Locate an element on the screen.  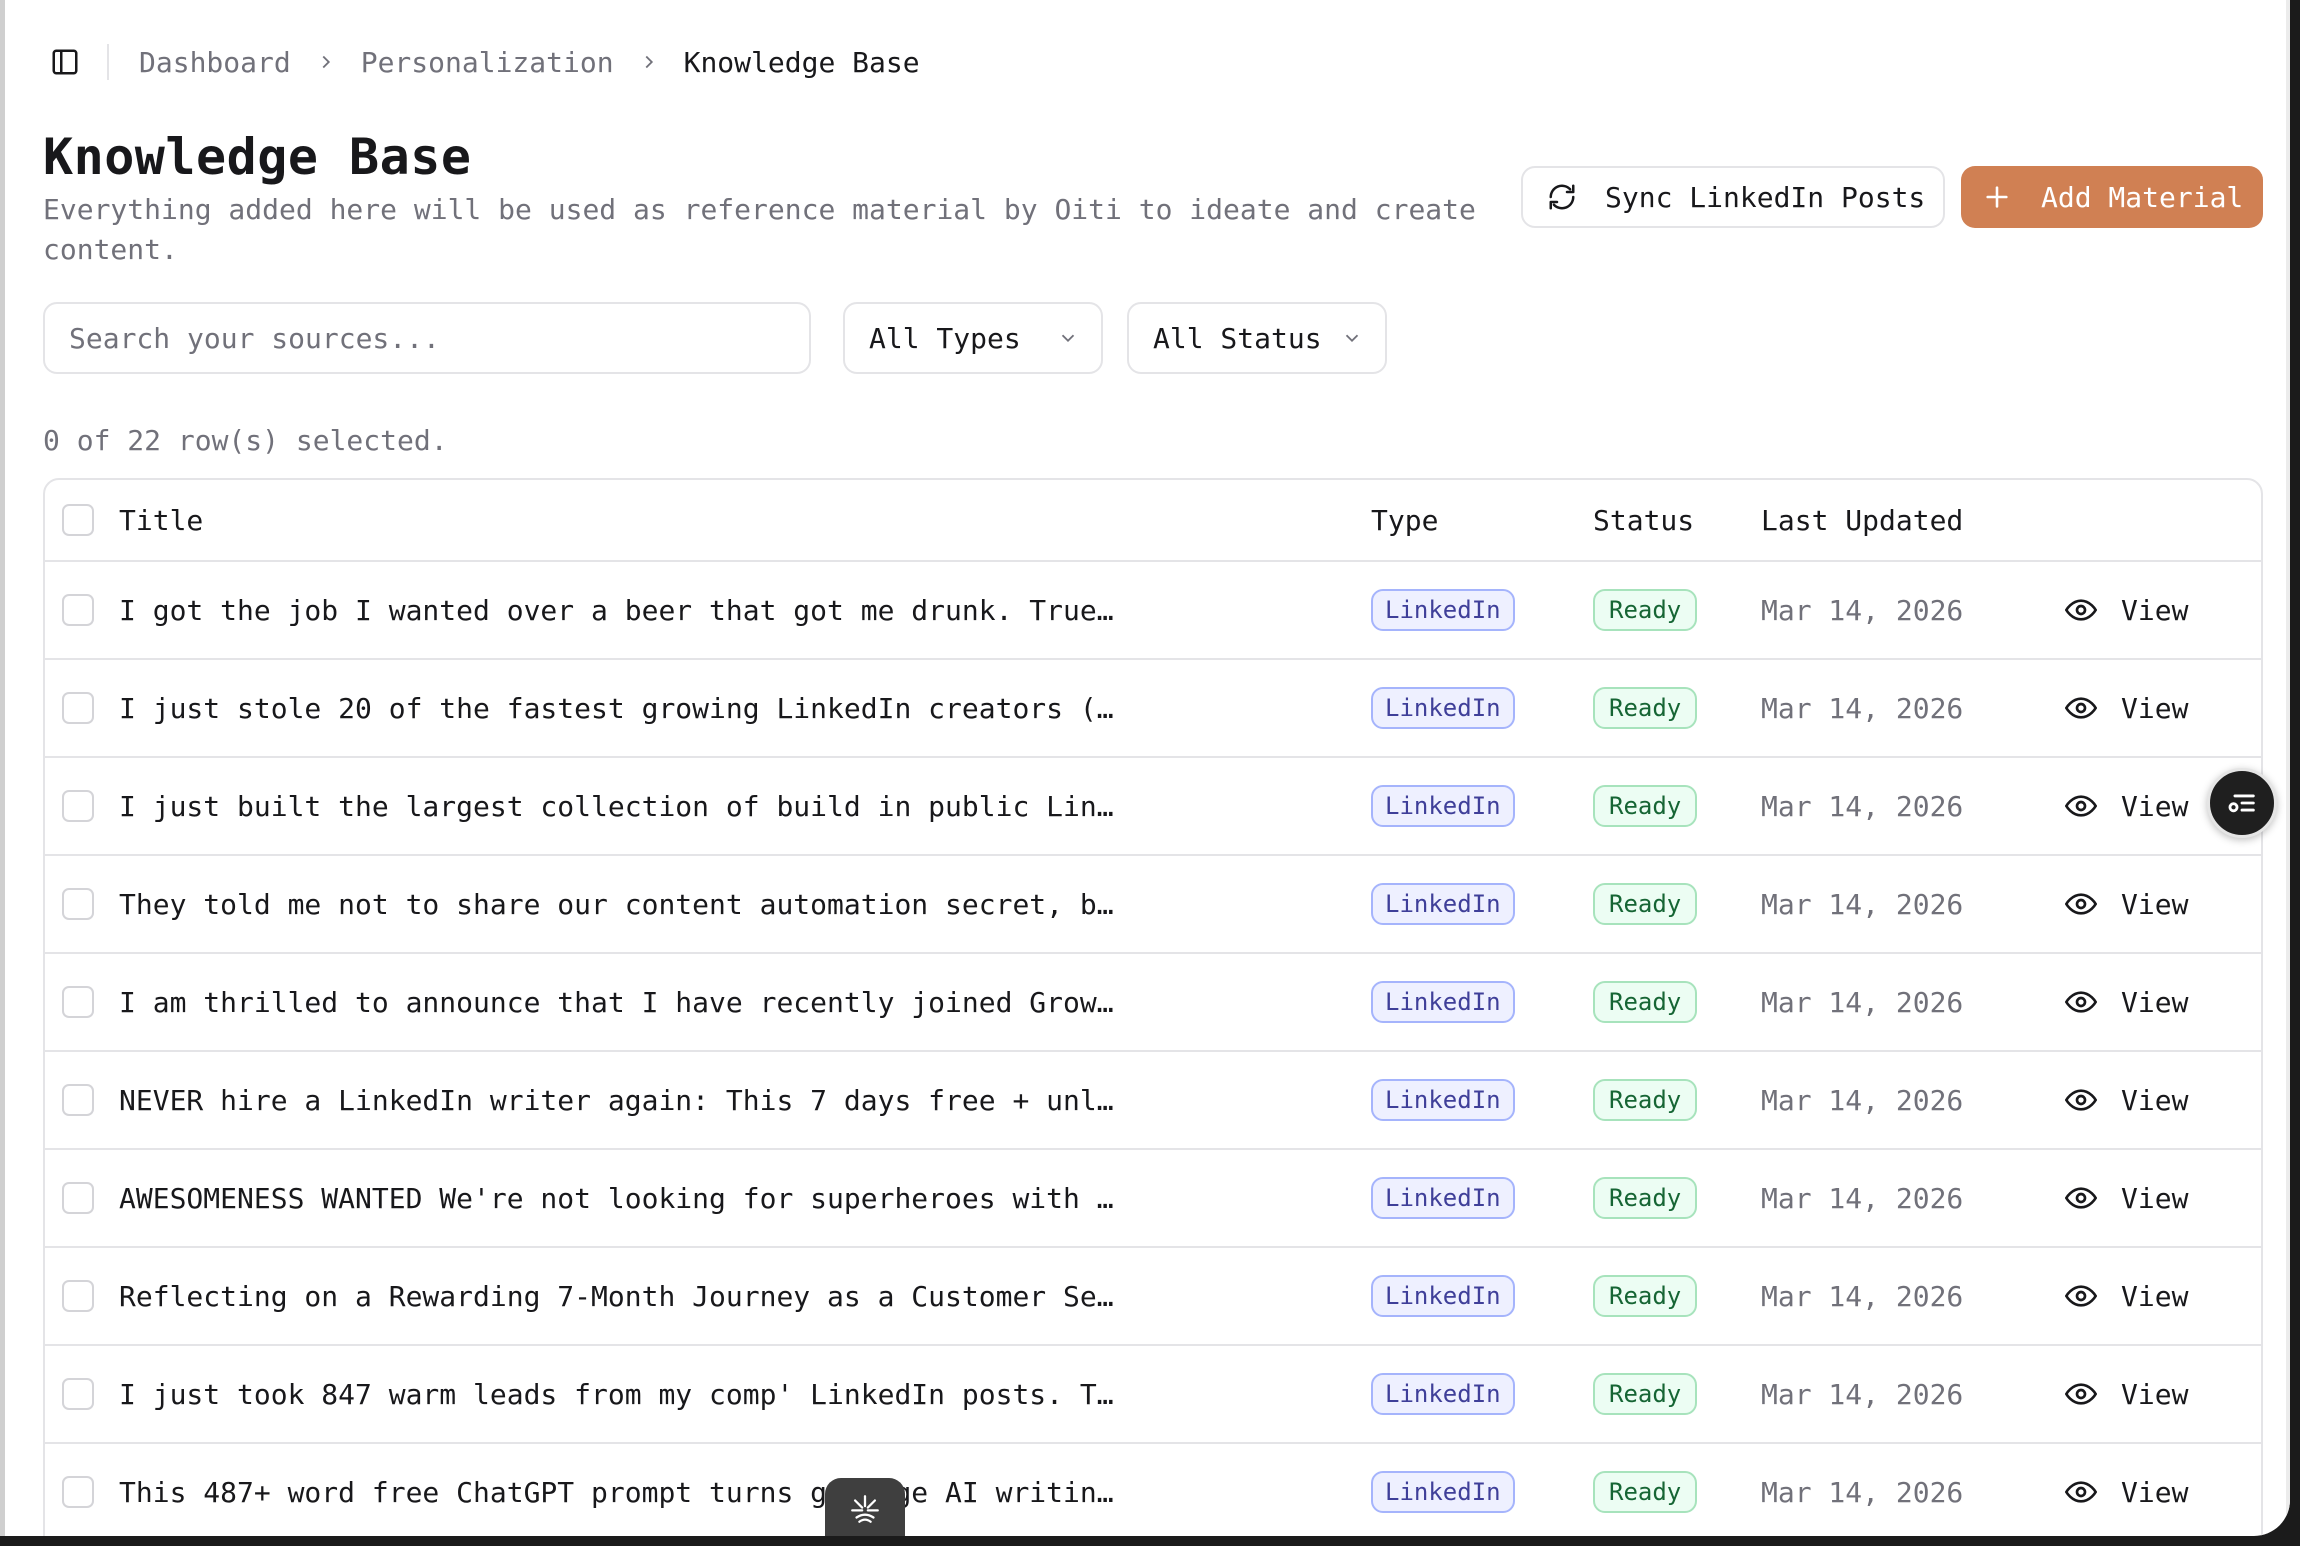
dock-handle is located at coordinates (865, 1507).